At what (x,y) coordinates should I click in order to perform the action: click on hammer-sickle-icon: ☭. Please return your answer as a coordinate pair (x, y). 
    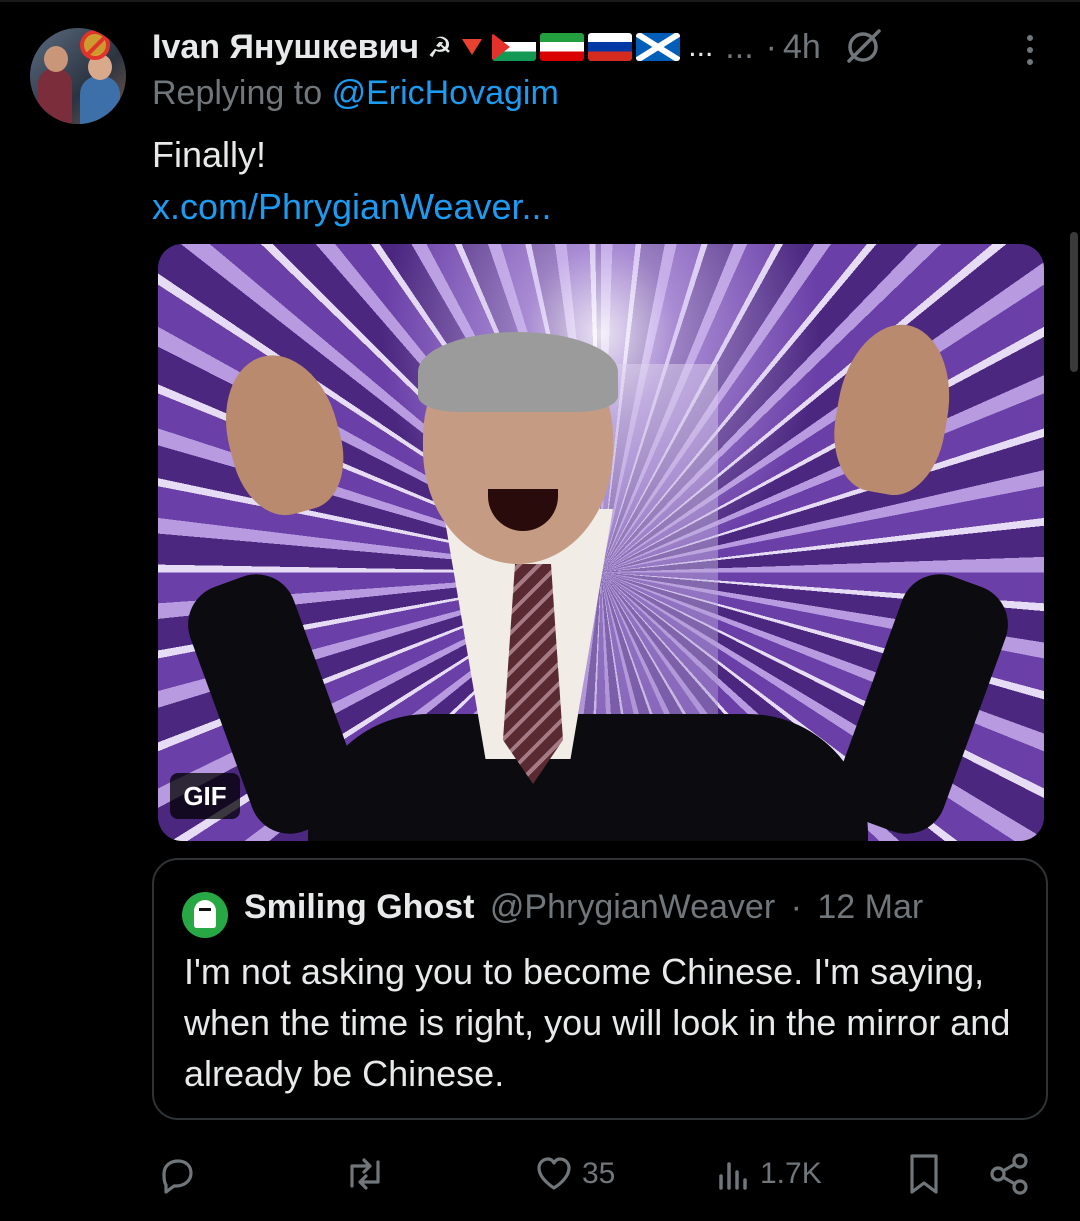
    Looking at the image, I should click on (440, 47).